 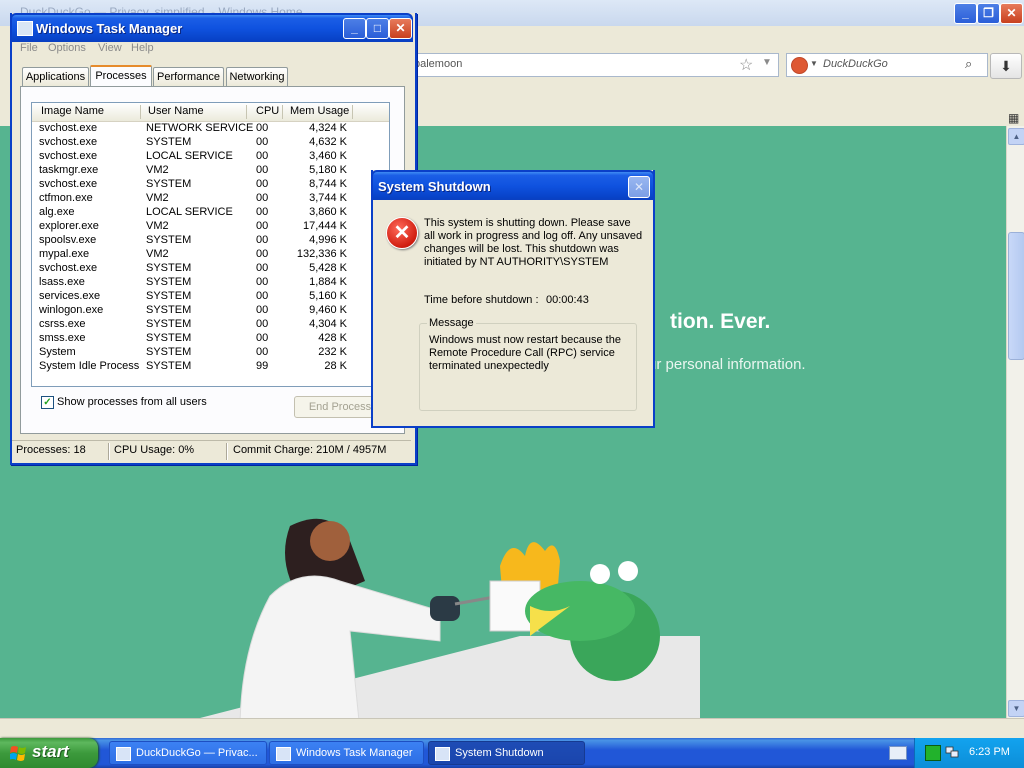 What do you see at coordinates (210, 297) in the screenshot?
I see `process-row: services.exe SYSTEM 00 5,160 K` at bounding box center [210, 297].